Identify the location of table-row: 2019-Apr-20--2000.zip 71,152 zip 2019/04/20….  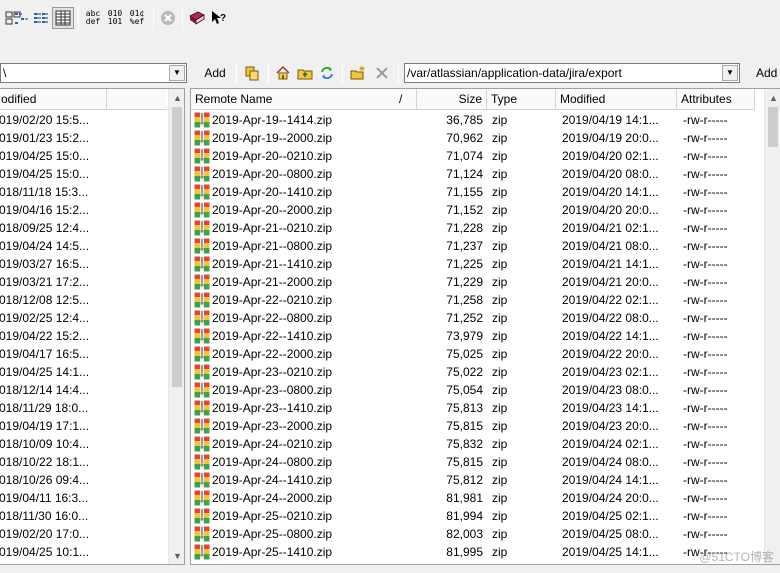
(477, 210).